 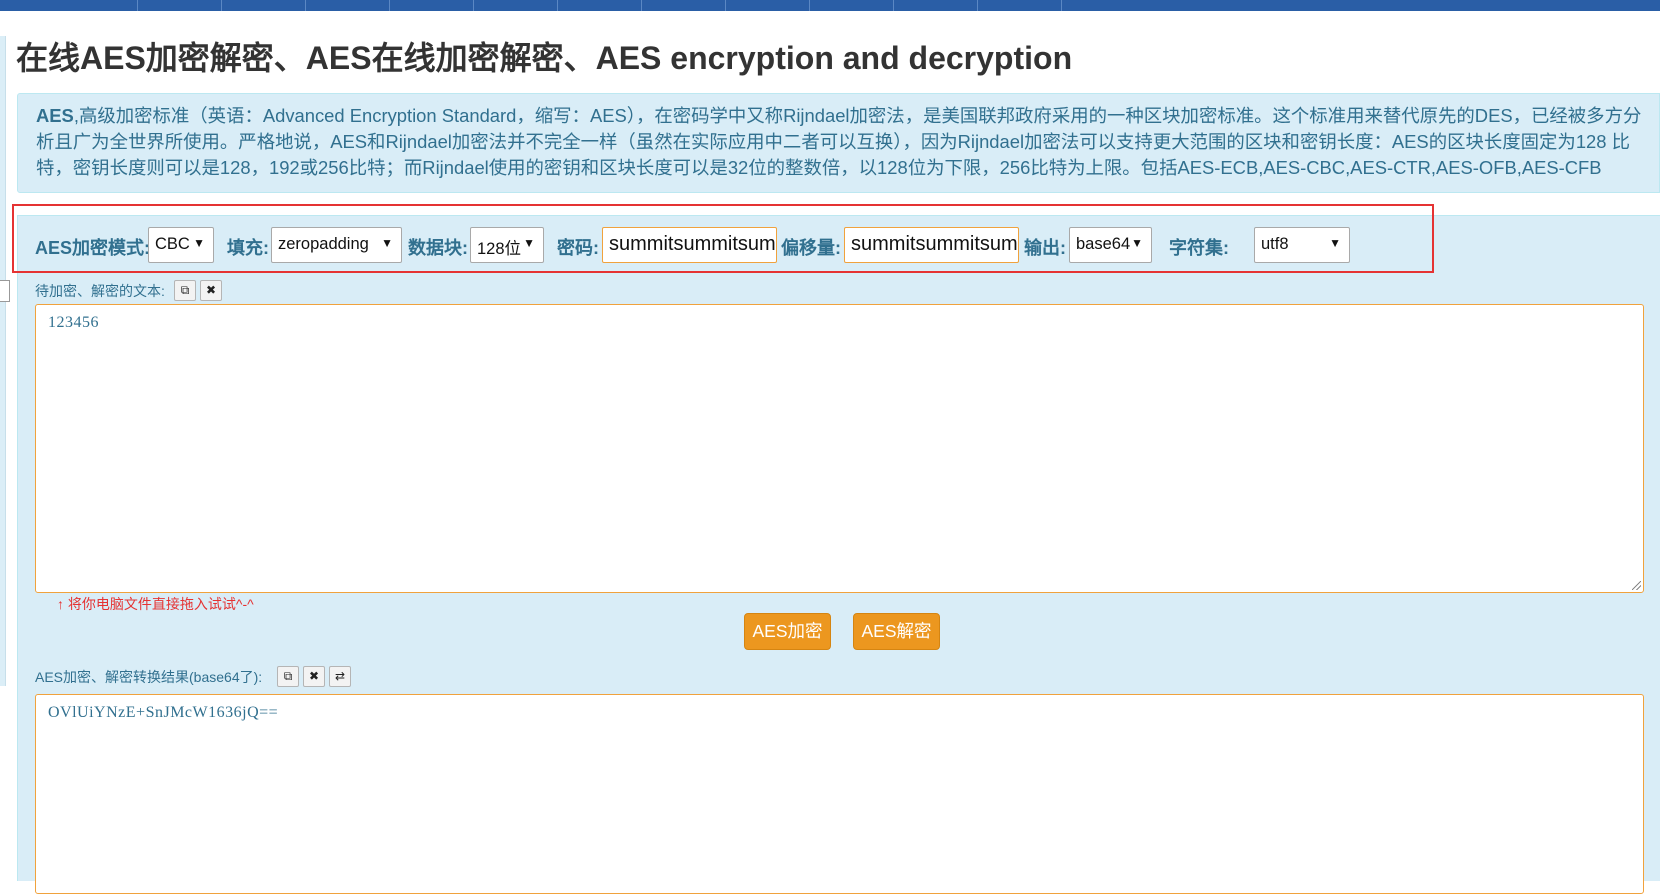 I want to click on left-sidebar-strip, so click(x=3, y=361).